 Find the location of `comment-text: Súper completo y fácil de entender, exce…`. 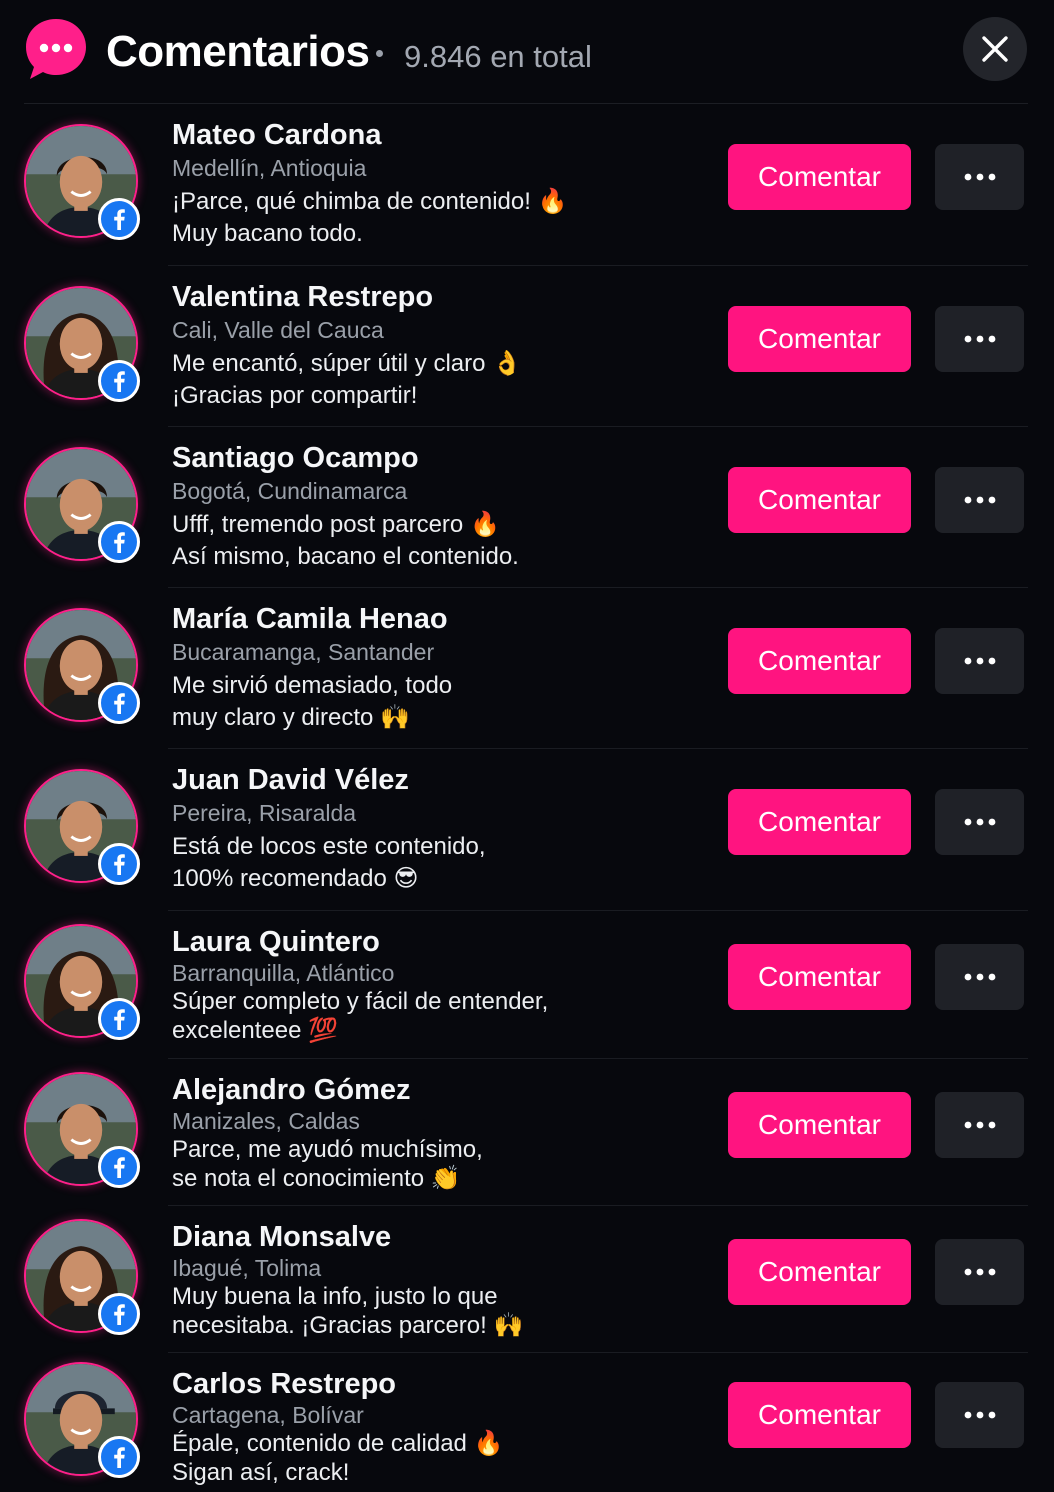

comment-text: Súper completo y fácil de entender, exce… is located at coordinates (360, 1016).